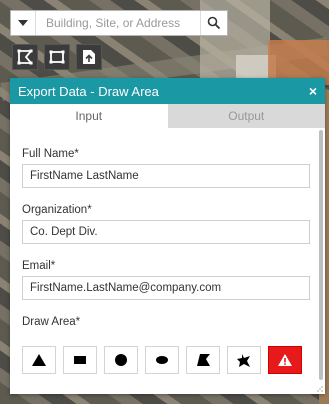  I want to click on search-icon, so click(214, 23).